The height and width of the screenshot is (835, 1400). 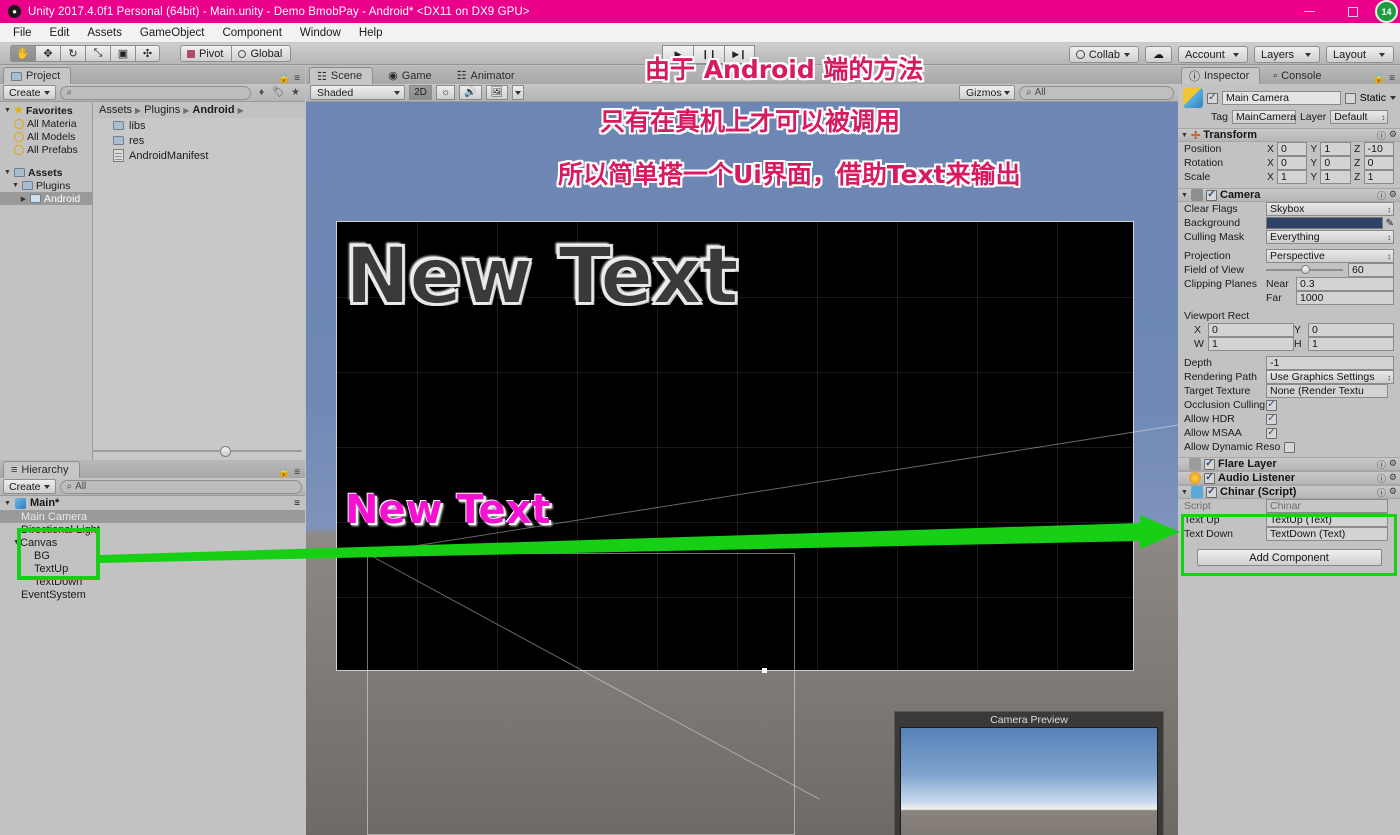 I want to click on viewport-x-input: 0, so click(x=1251, y=330).